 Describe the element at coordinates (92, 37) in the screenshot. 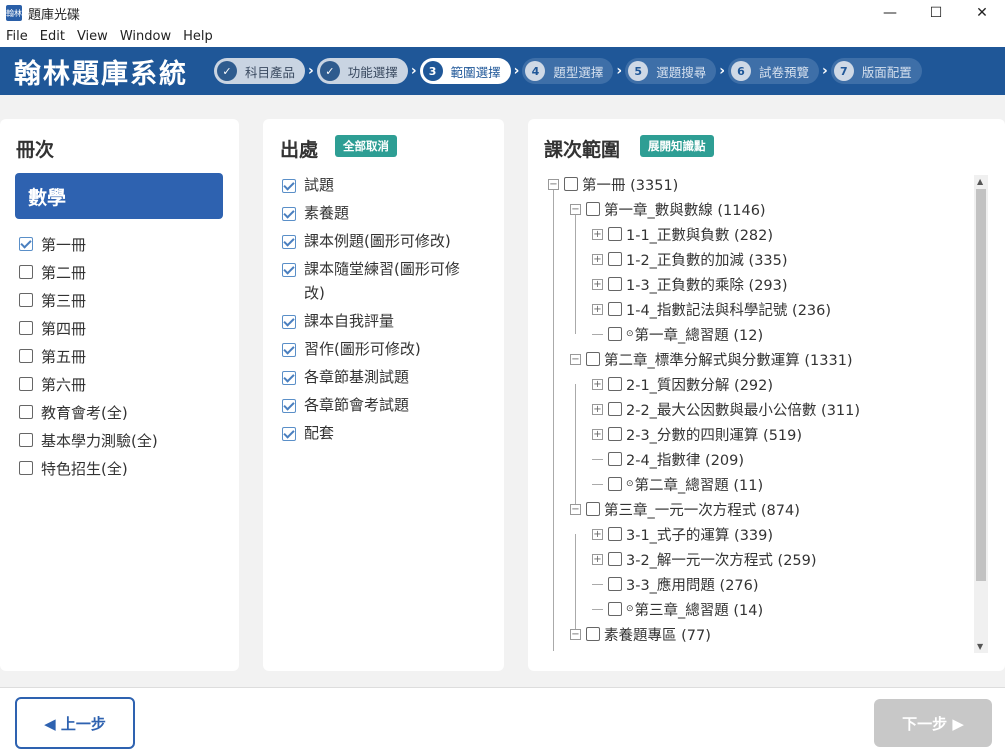

I see `menu-view: View` at that location.